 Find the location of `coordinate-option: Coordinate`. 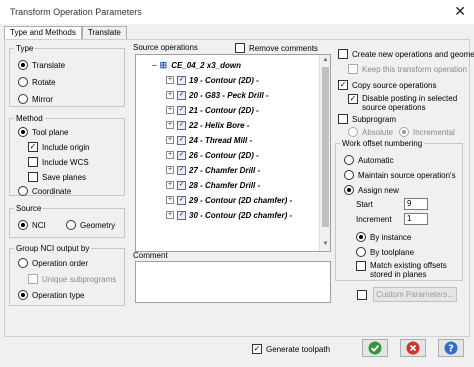

coordinate-option: Coordinate is located at coordinates (44, 191).